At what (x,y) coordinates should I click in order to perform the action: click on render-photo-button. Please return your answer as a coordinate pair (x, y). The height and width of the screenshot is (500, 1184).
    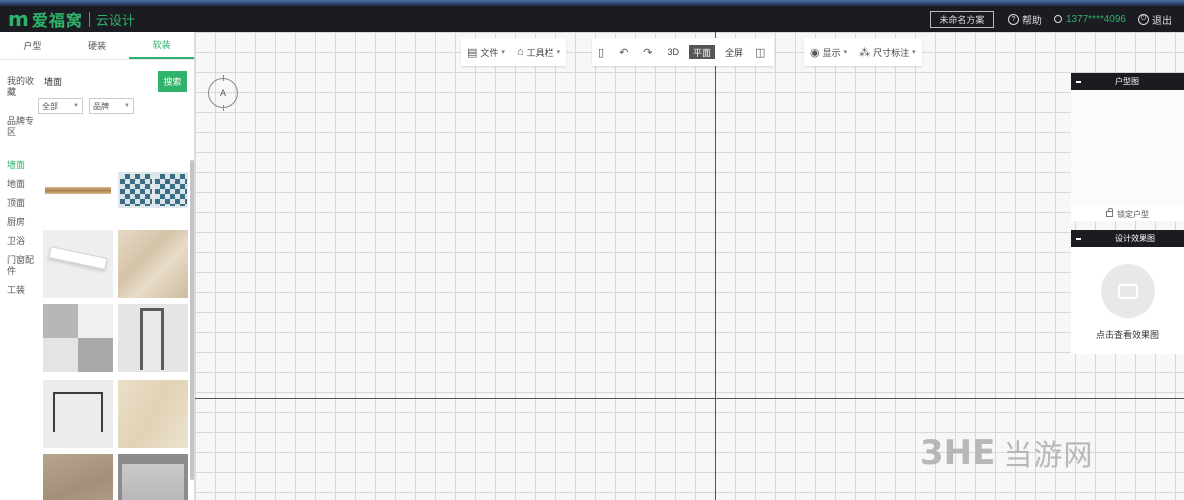
    Looking at the image, I should click on (1127, 291).